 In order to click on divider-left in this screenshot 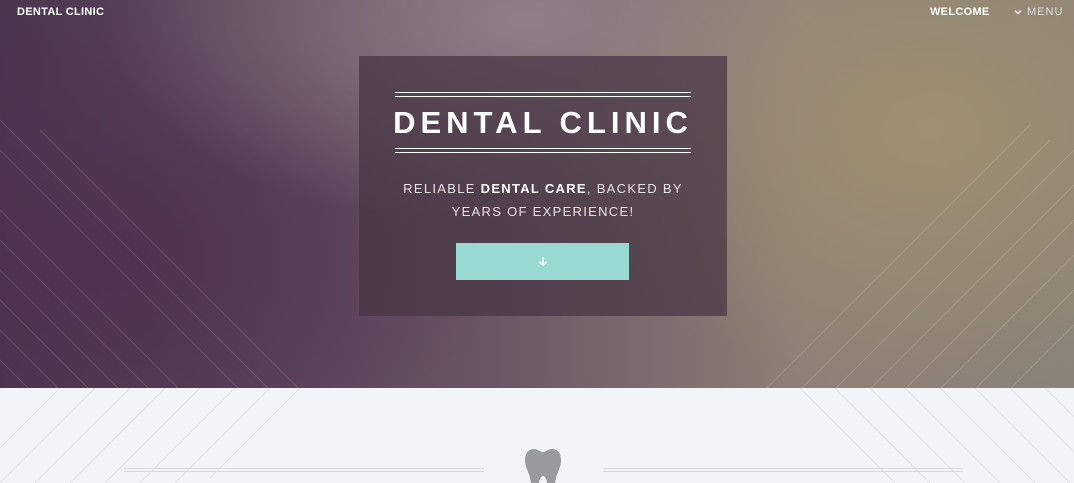, I will do `click(304, 470)`.